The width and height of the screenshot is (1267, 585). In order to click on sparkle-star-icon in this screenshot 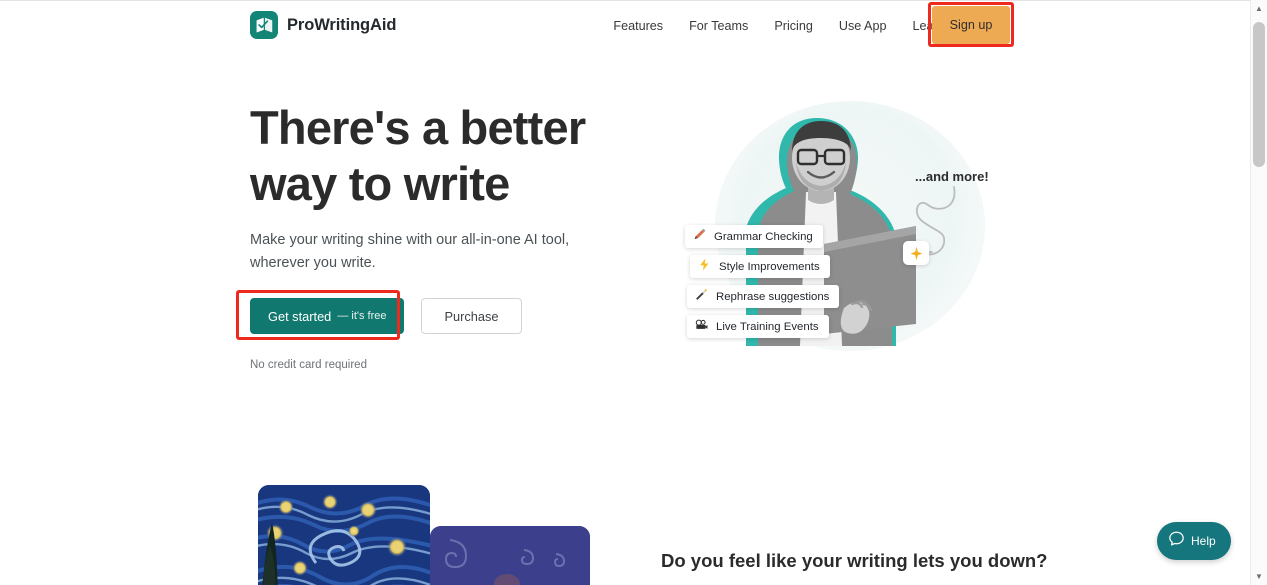, I will do `click(916, 253)`.